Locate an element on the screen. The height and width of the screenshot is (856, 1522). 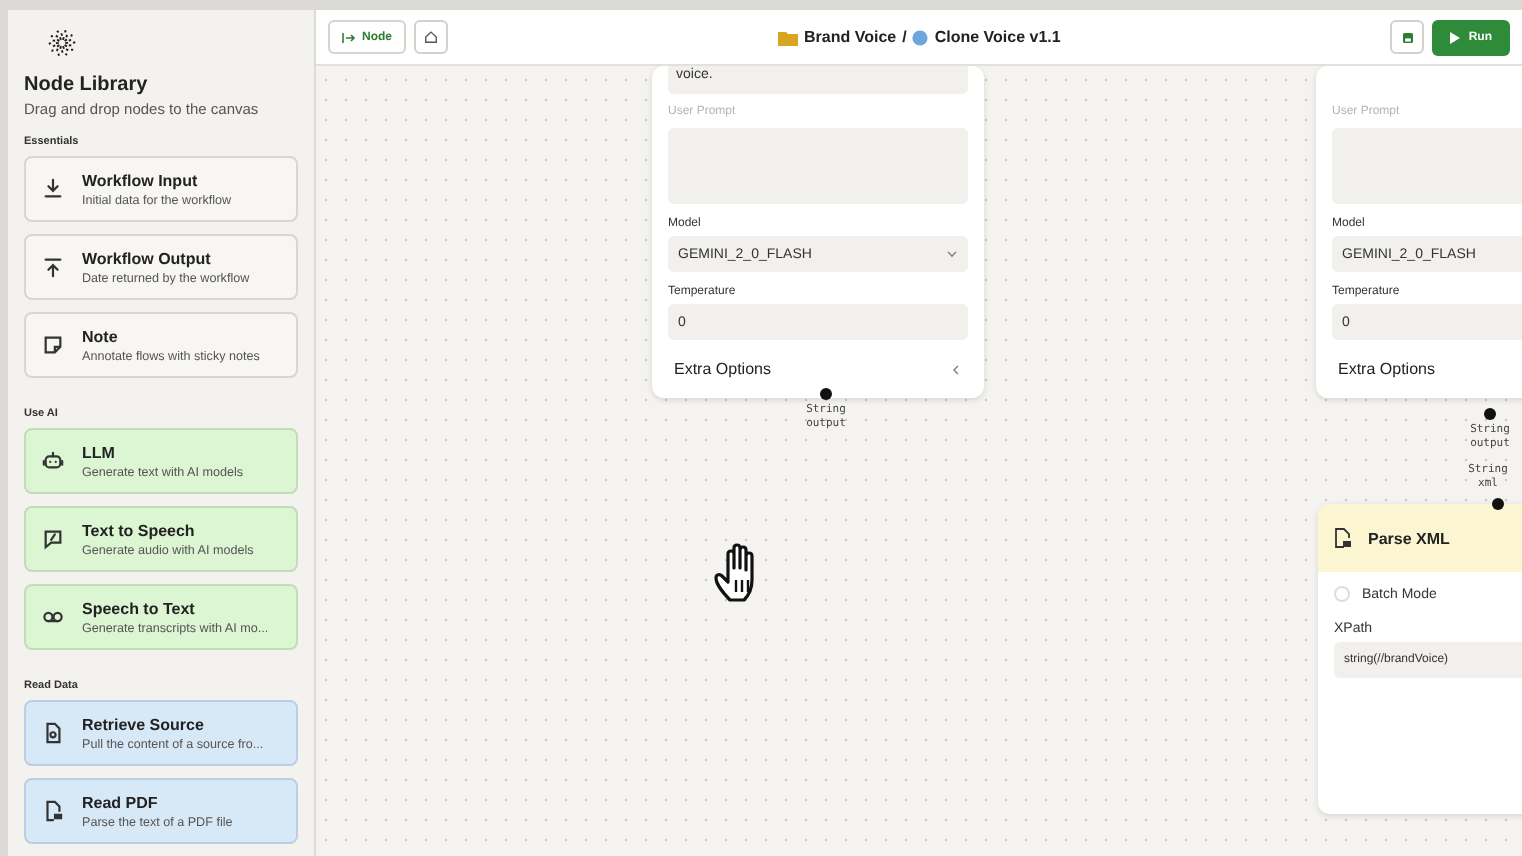
folder-name: Brand Voice is located at coordinates (850, 37).